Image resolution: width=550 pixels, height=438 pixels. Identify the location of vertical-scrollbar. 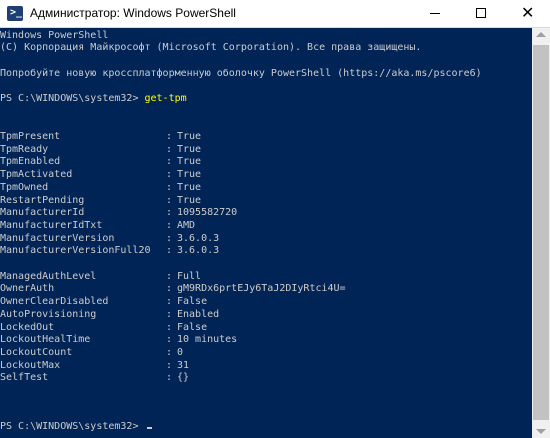
(541, 233).